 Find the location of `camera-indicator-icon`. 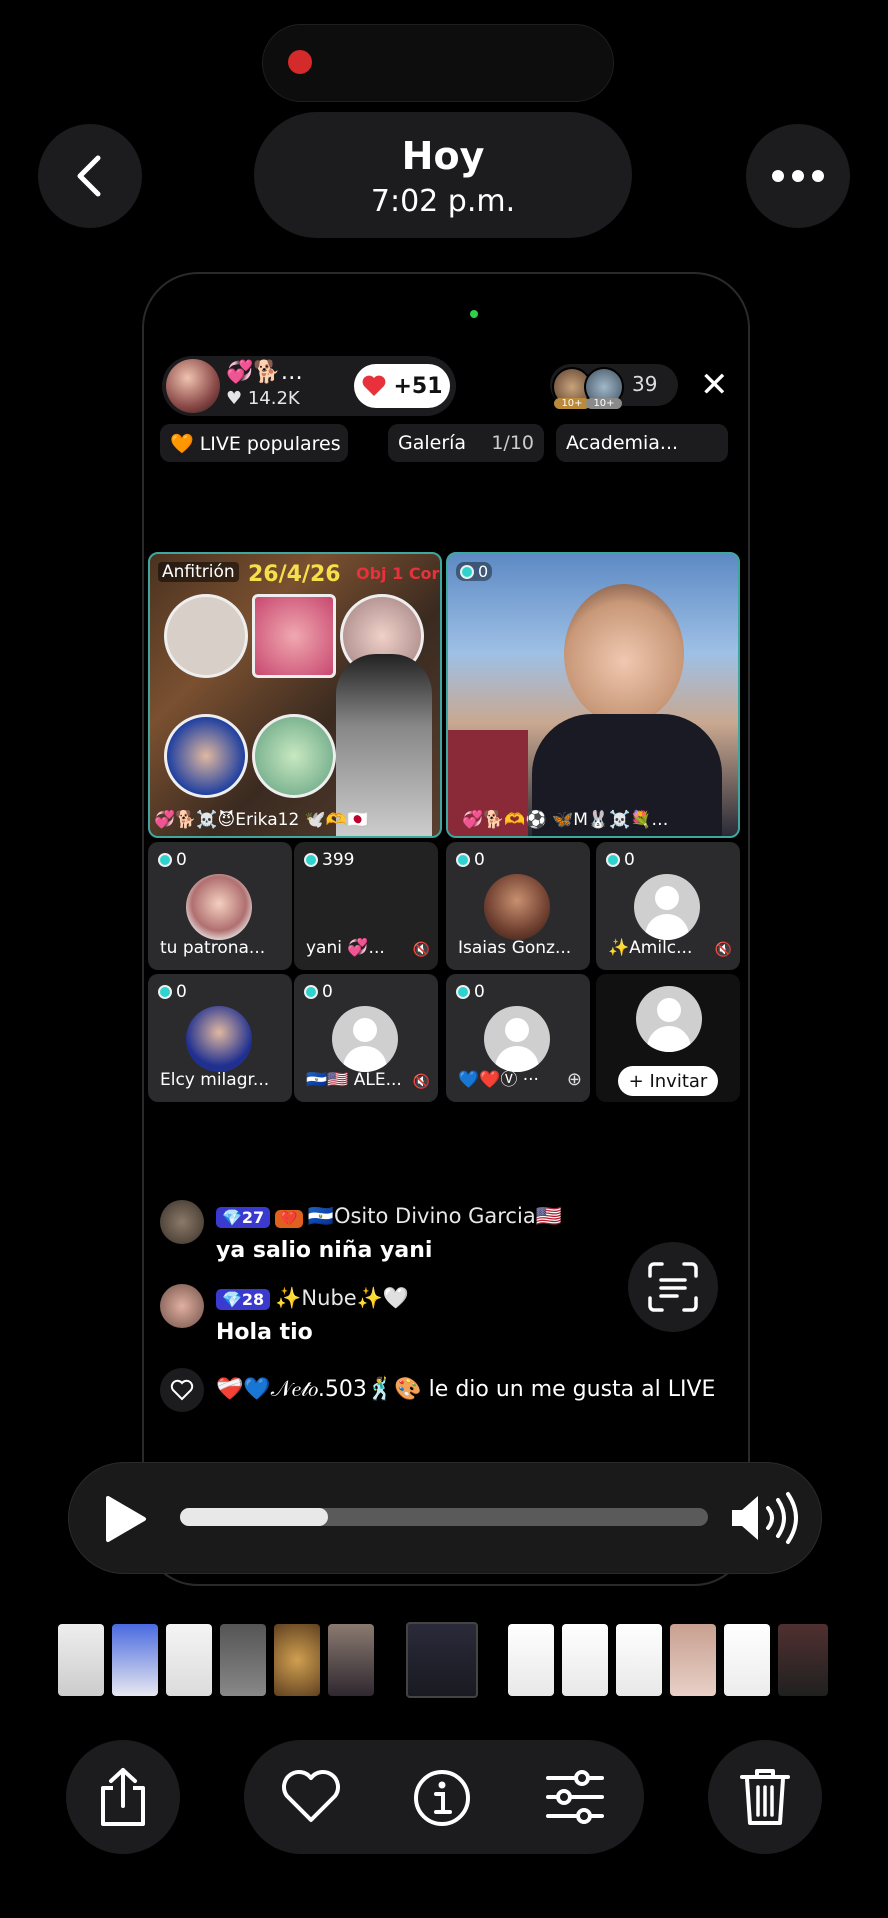

camera-indicator-icon is located at coordinates (474, 314).